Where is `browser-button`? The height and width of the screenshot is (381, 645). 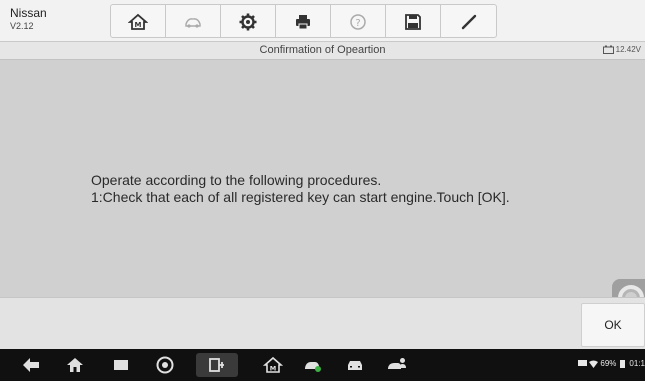
browser-button is located at coordinates (165, 365).